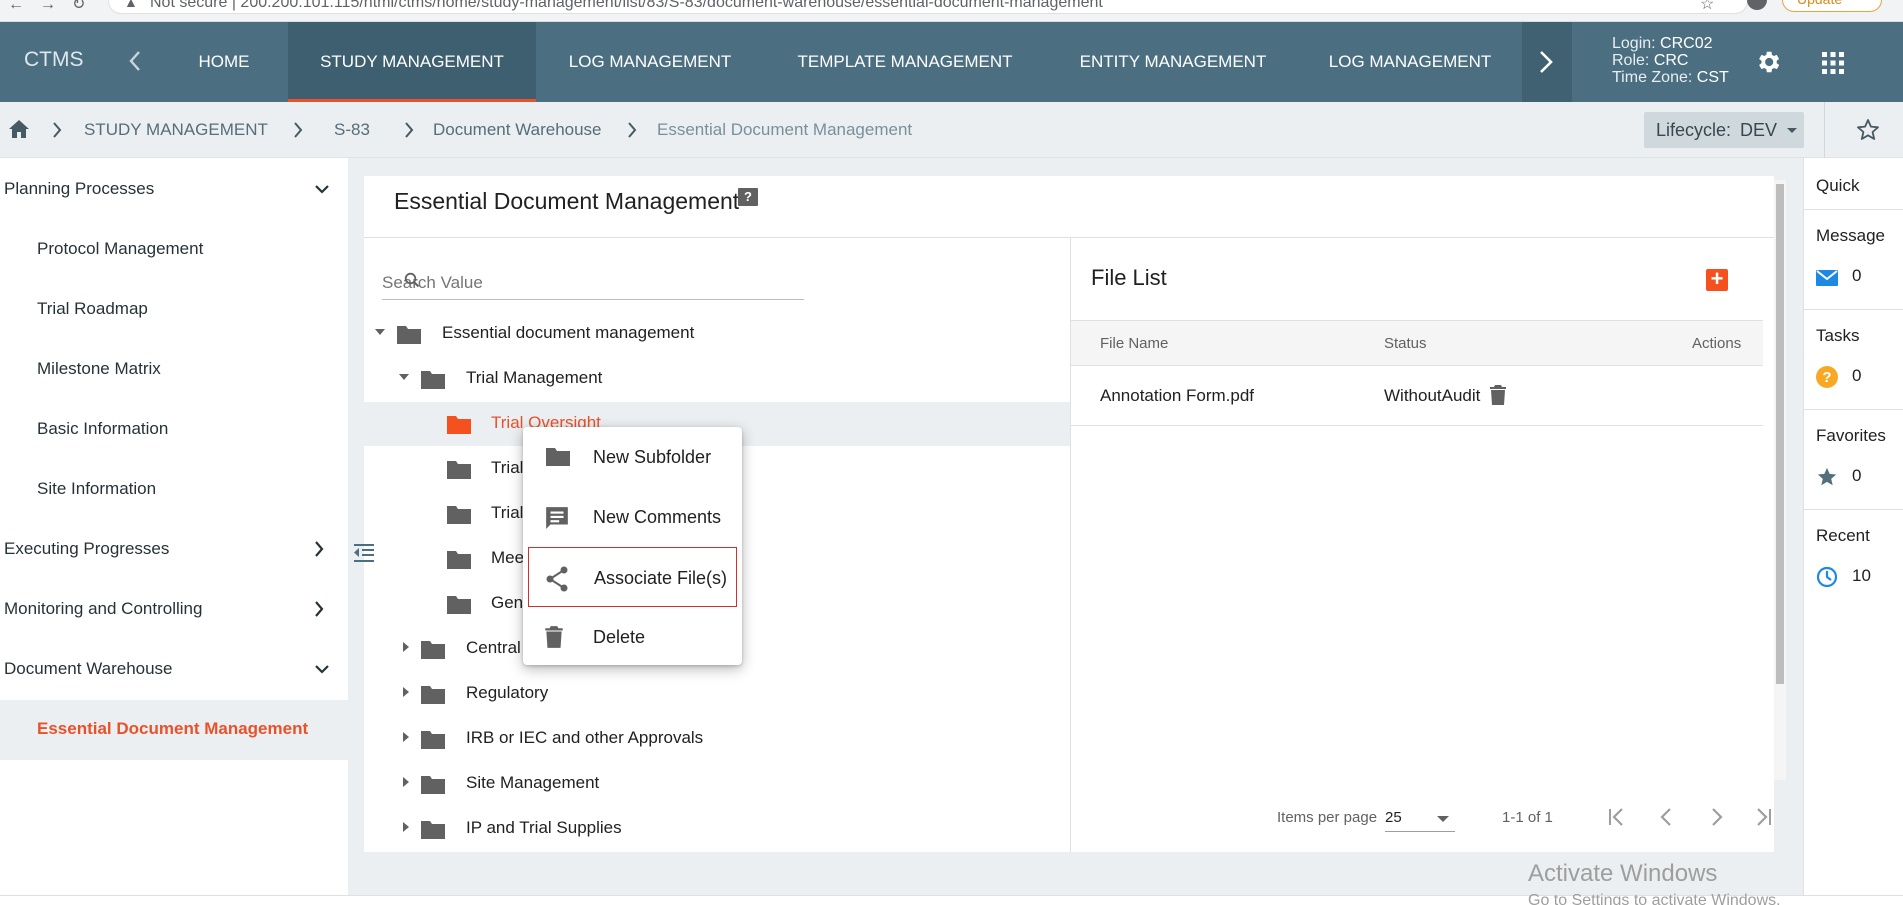 The image size is (1903, 905). Describe the element at coordinates (1838, 335) in the screenshot. I see `quick-tasks-label: Tasks` at that location.